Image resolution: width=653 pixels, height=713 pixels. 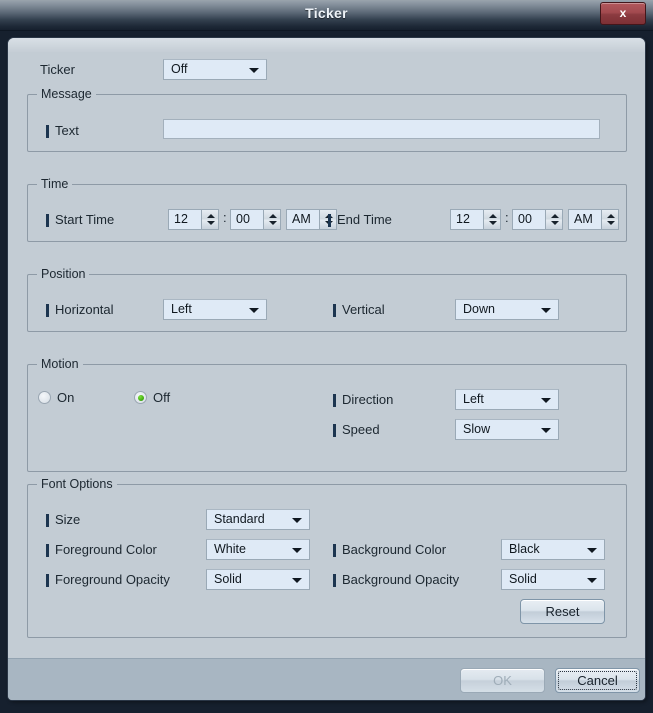 What do you see at coordinates (225, 217) in the screenshot?
I see `start-time-colon: :` at bounding box center [225, 217].